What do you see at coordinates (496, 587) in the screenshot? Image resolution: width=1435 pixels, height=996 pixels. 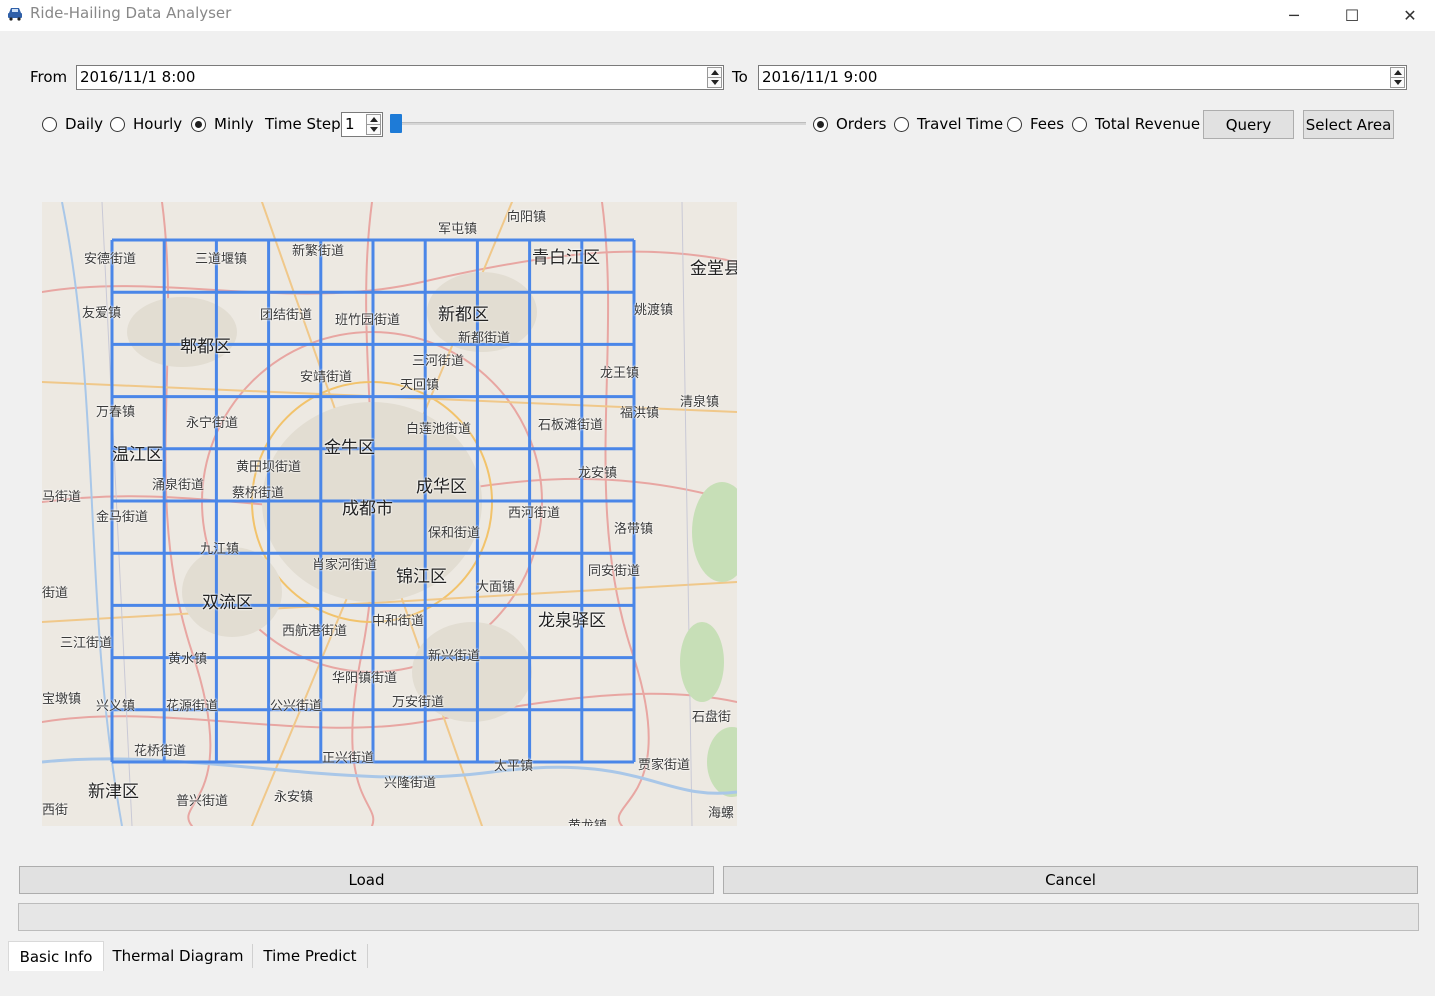 I see `map-place-label: 大面镇` at bounding box center [496, 587].